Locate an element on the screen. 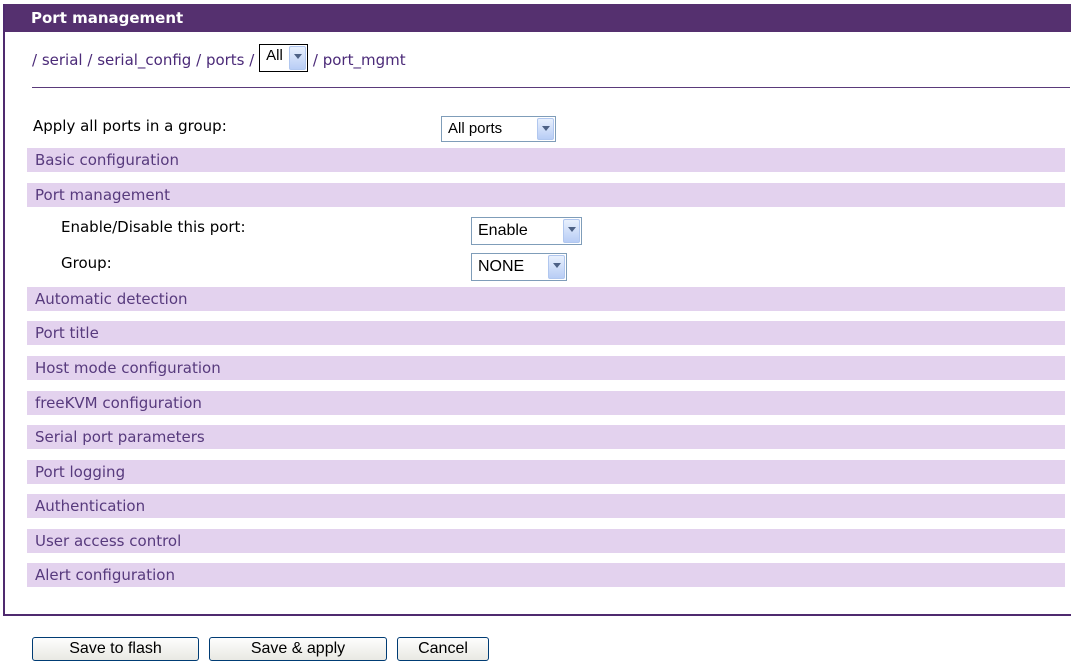 The image size is (1071, 663). divider is located at coordinates (551, 87).